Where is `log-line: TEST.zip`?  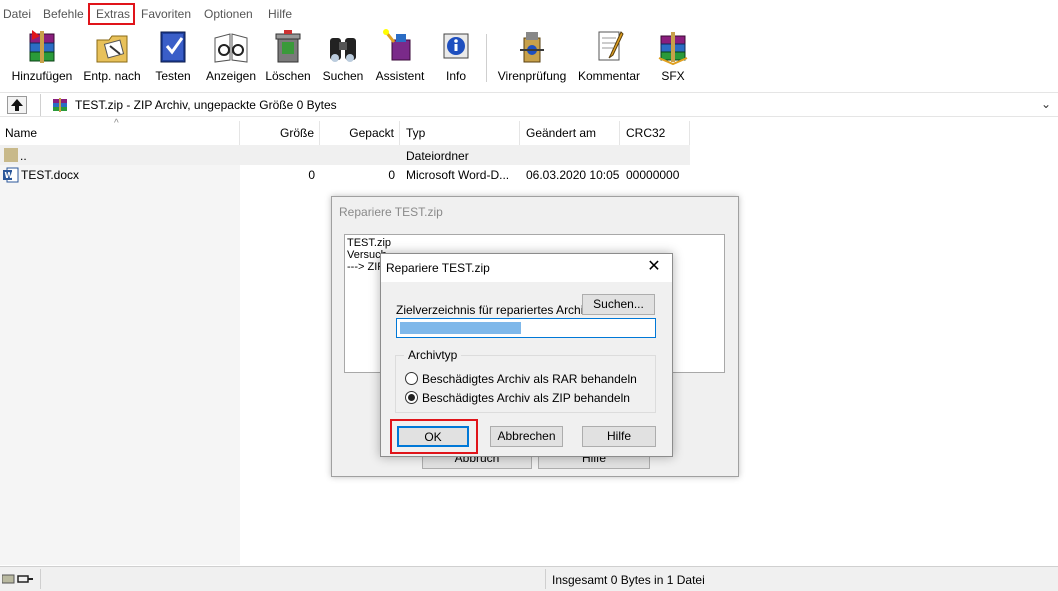 log-line: TEST.zip is located at coordinates (369, 243).